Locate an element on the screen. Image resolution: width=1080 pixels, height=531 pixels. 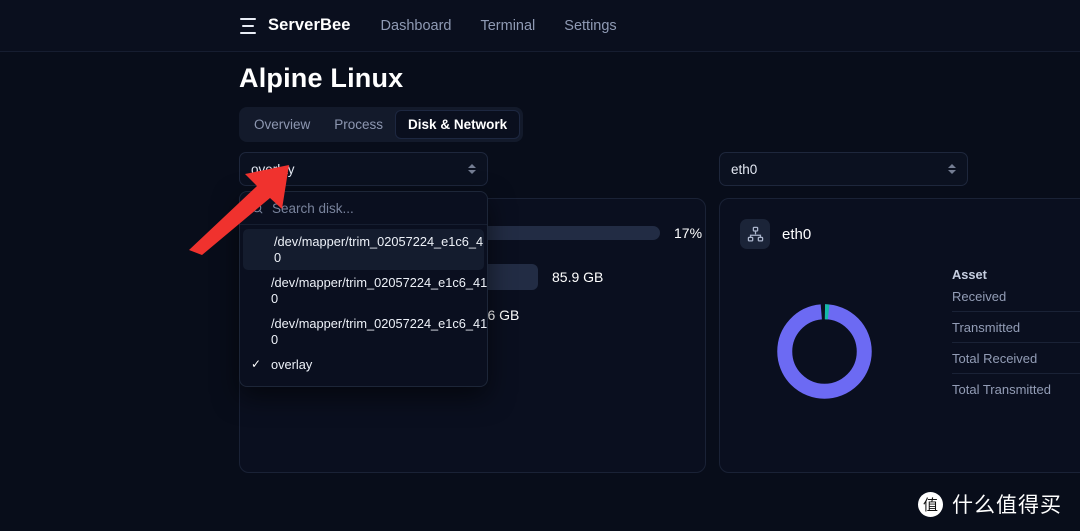
brand-title: ServerBee is located at coordinates (309, 25).